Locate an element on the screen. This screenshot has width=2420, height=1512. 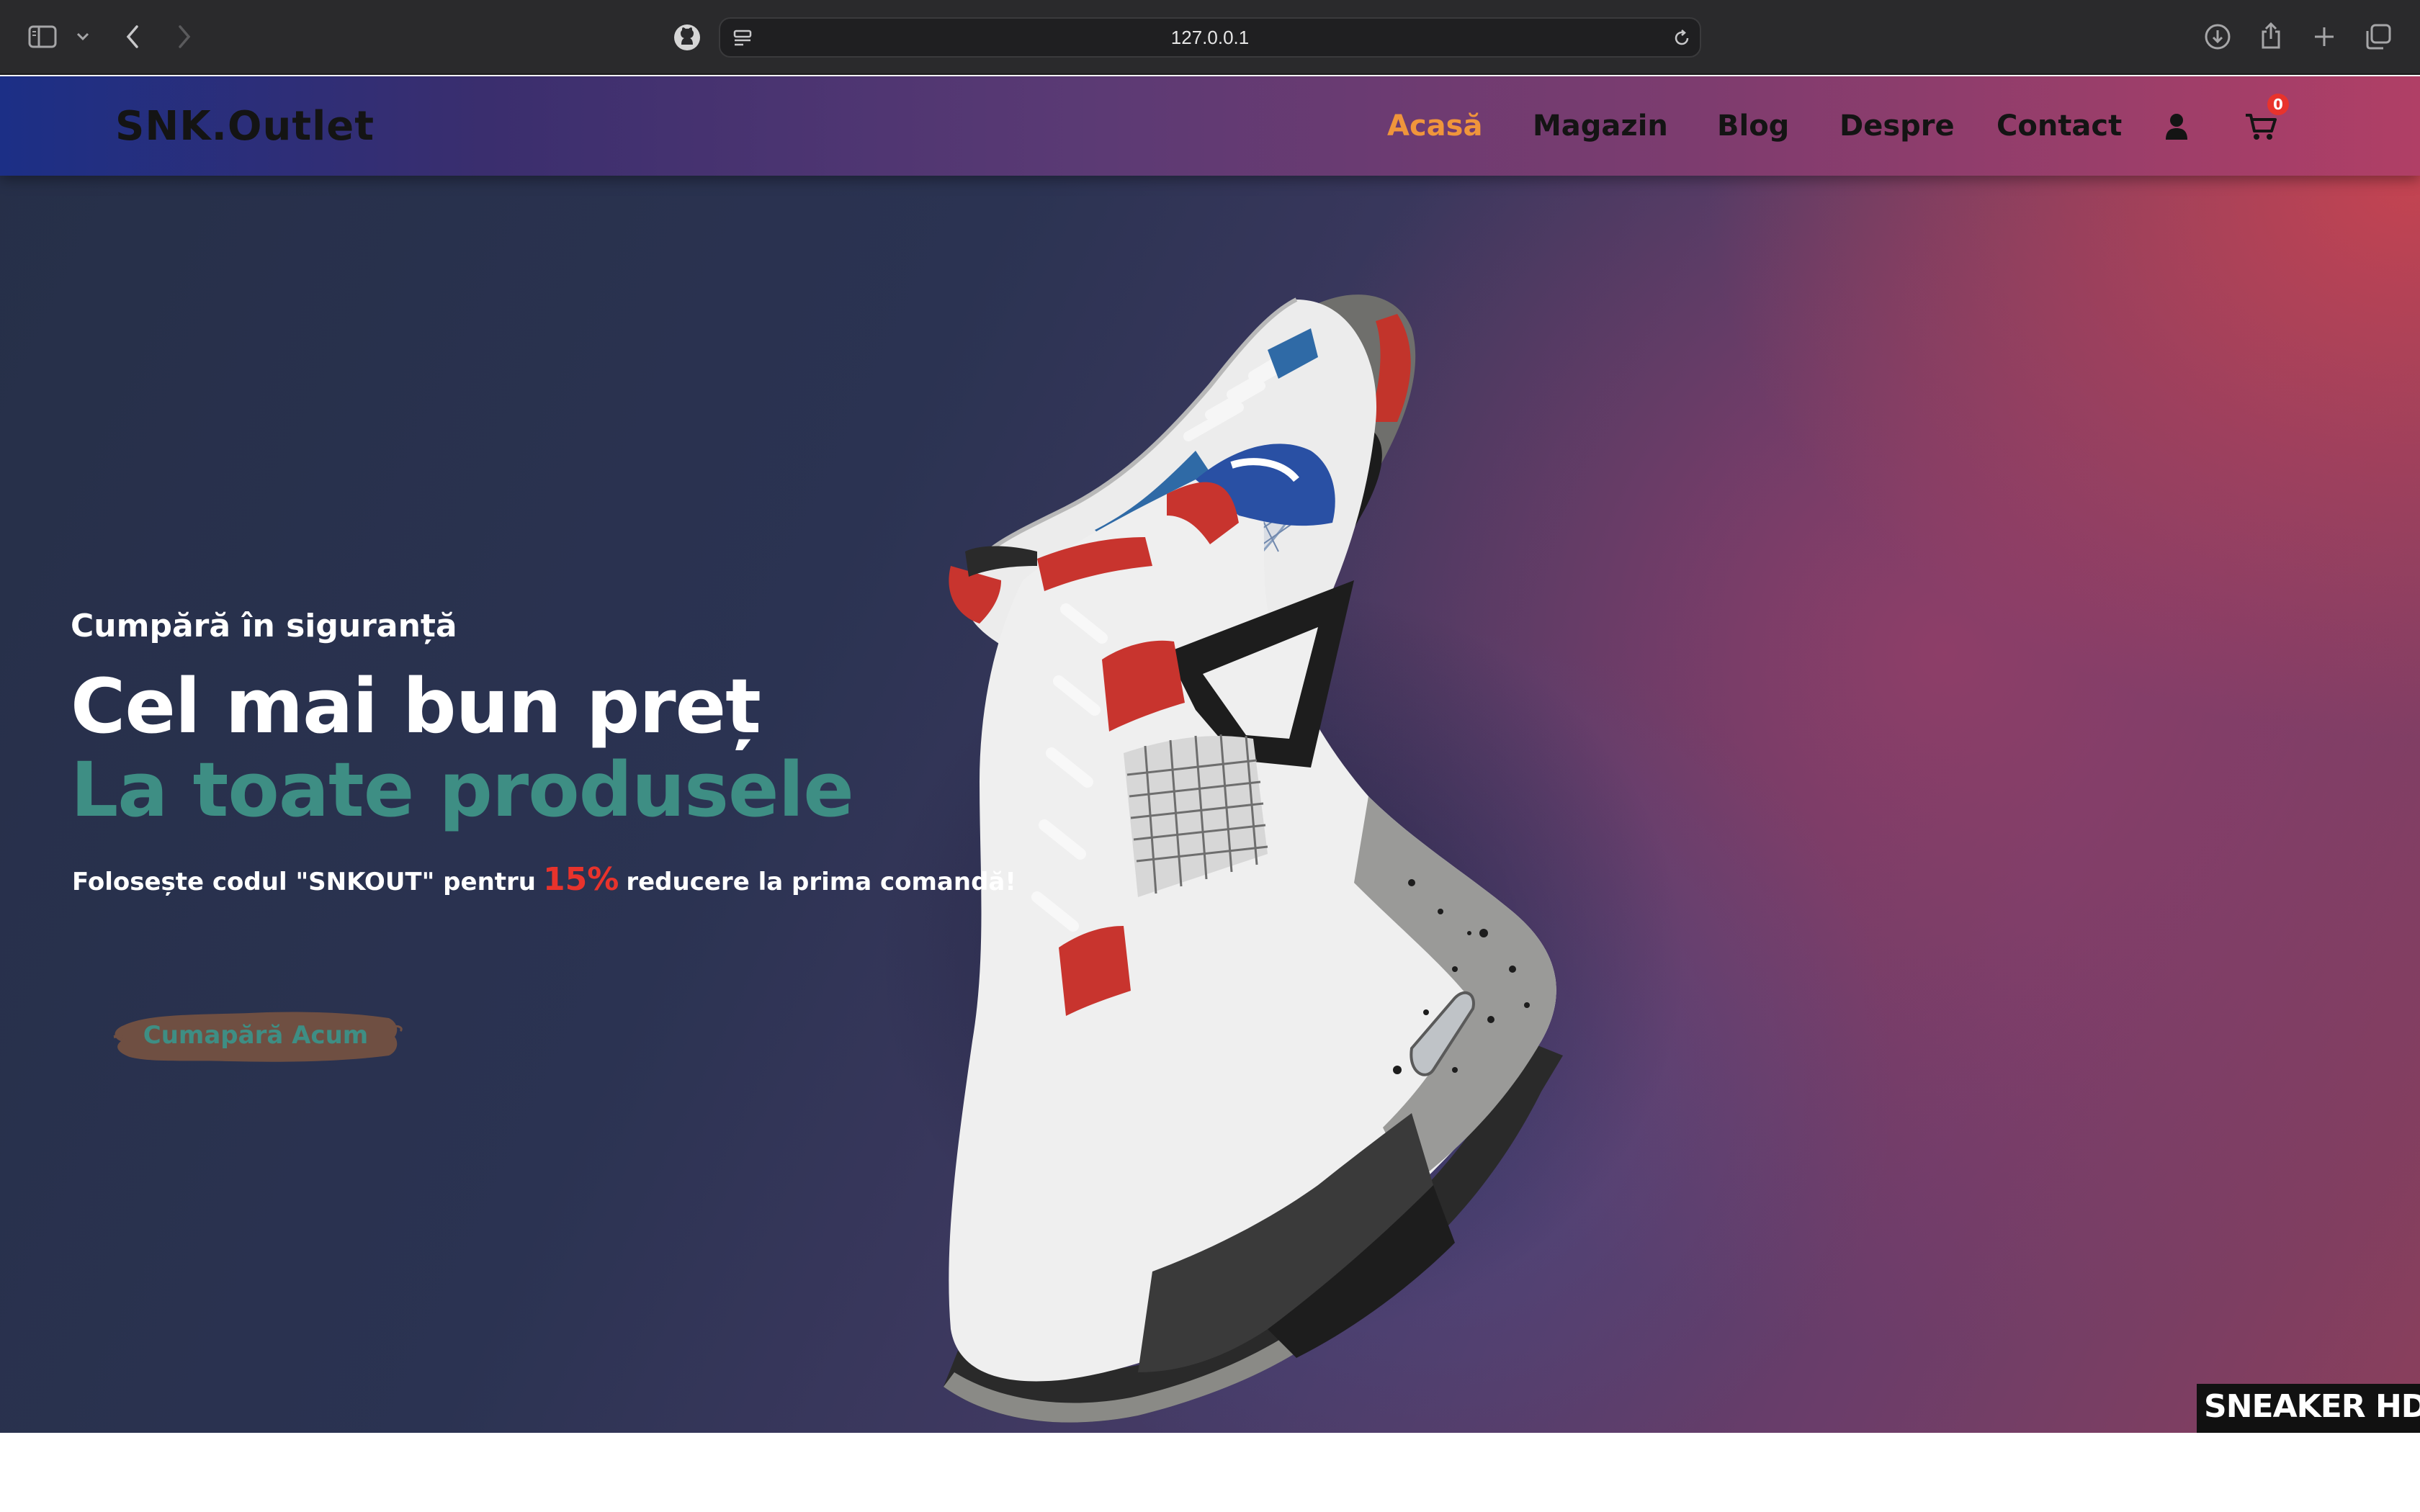
hero-kicker: Cumpără în siguranță is located at coordinates (264, 626).